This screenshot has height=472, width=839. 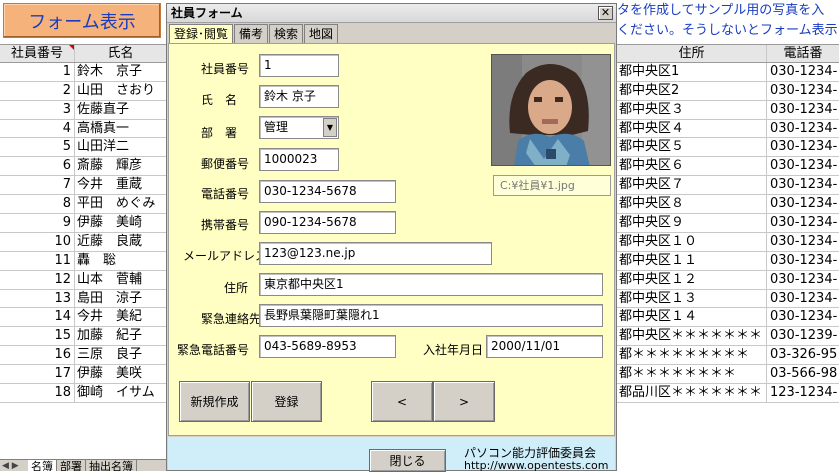 What do you see at coordinates (692, 90) in the screenshot?
I see `cell-address: 都中央区2` at bounding box center [692, 90].